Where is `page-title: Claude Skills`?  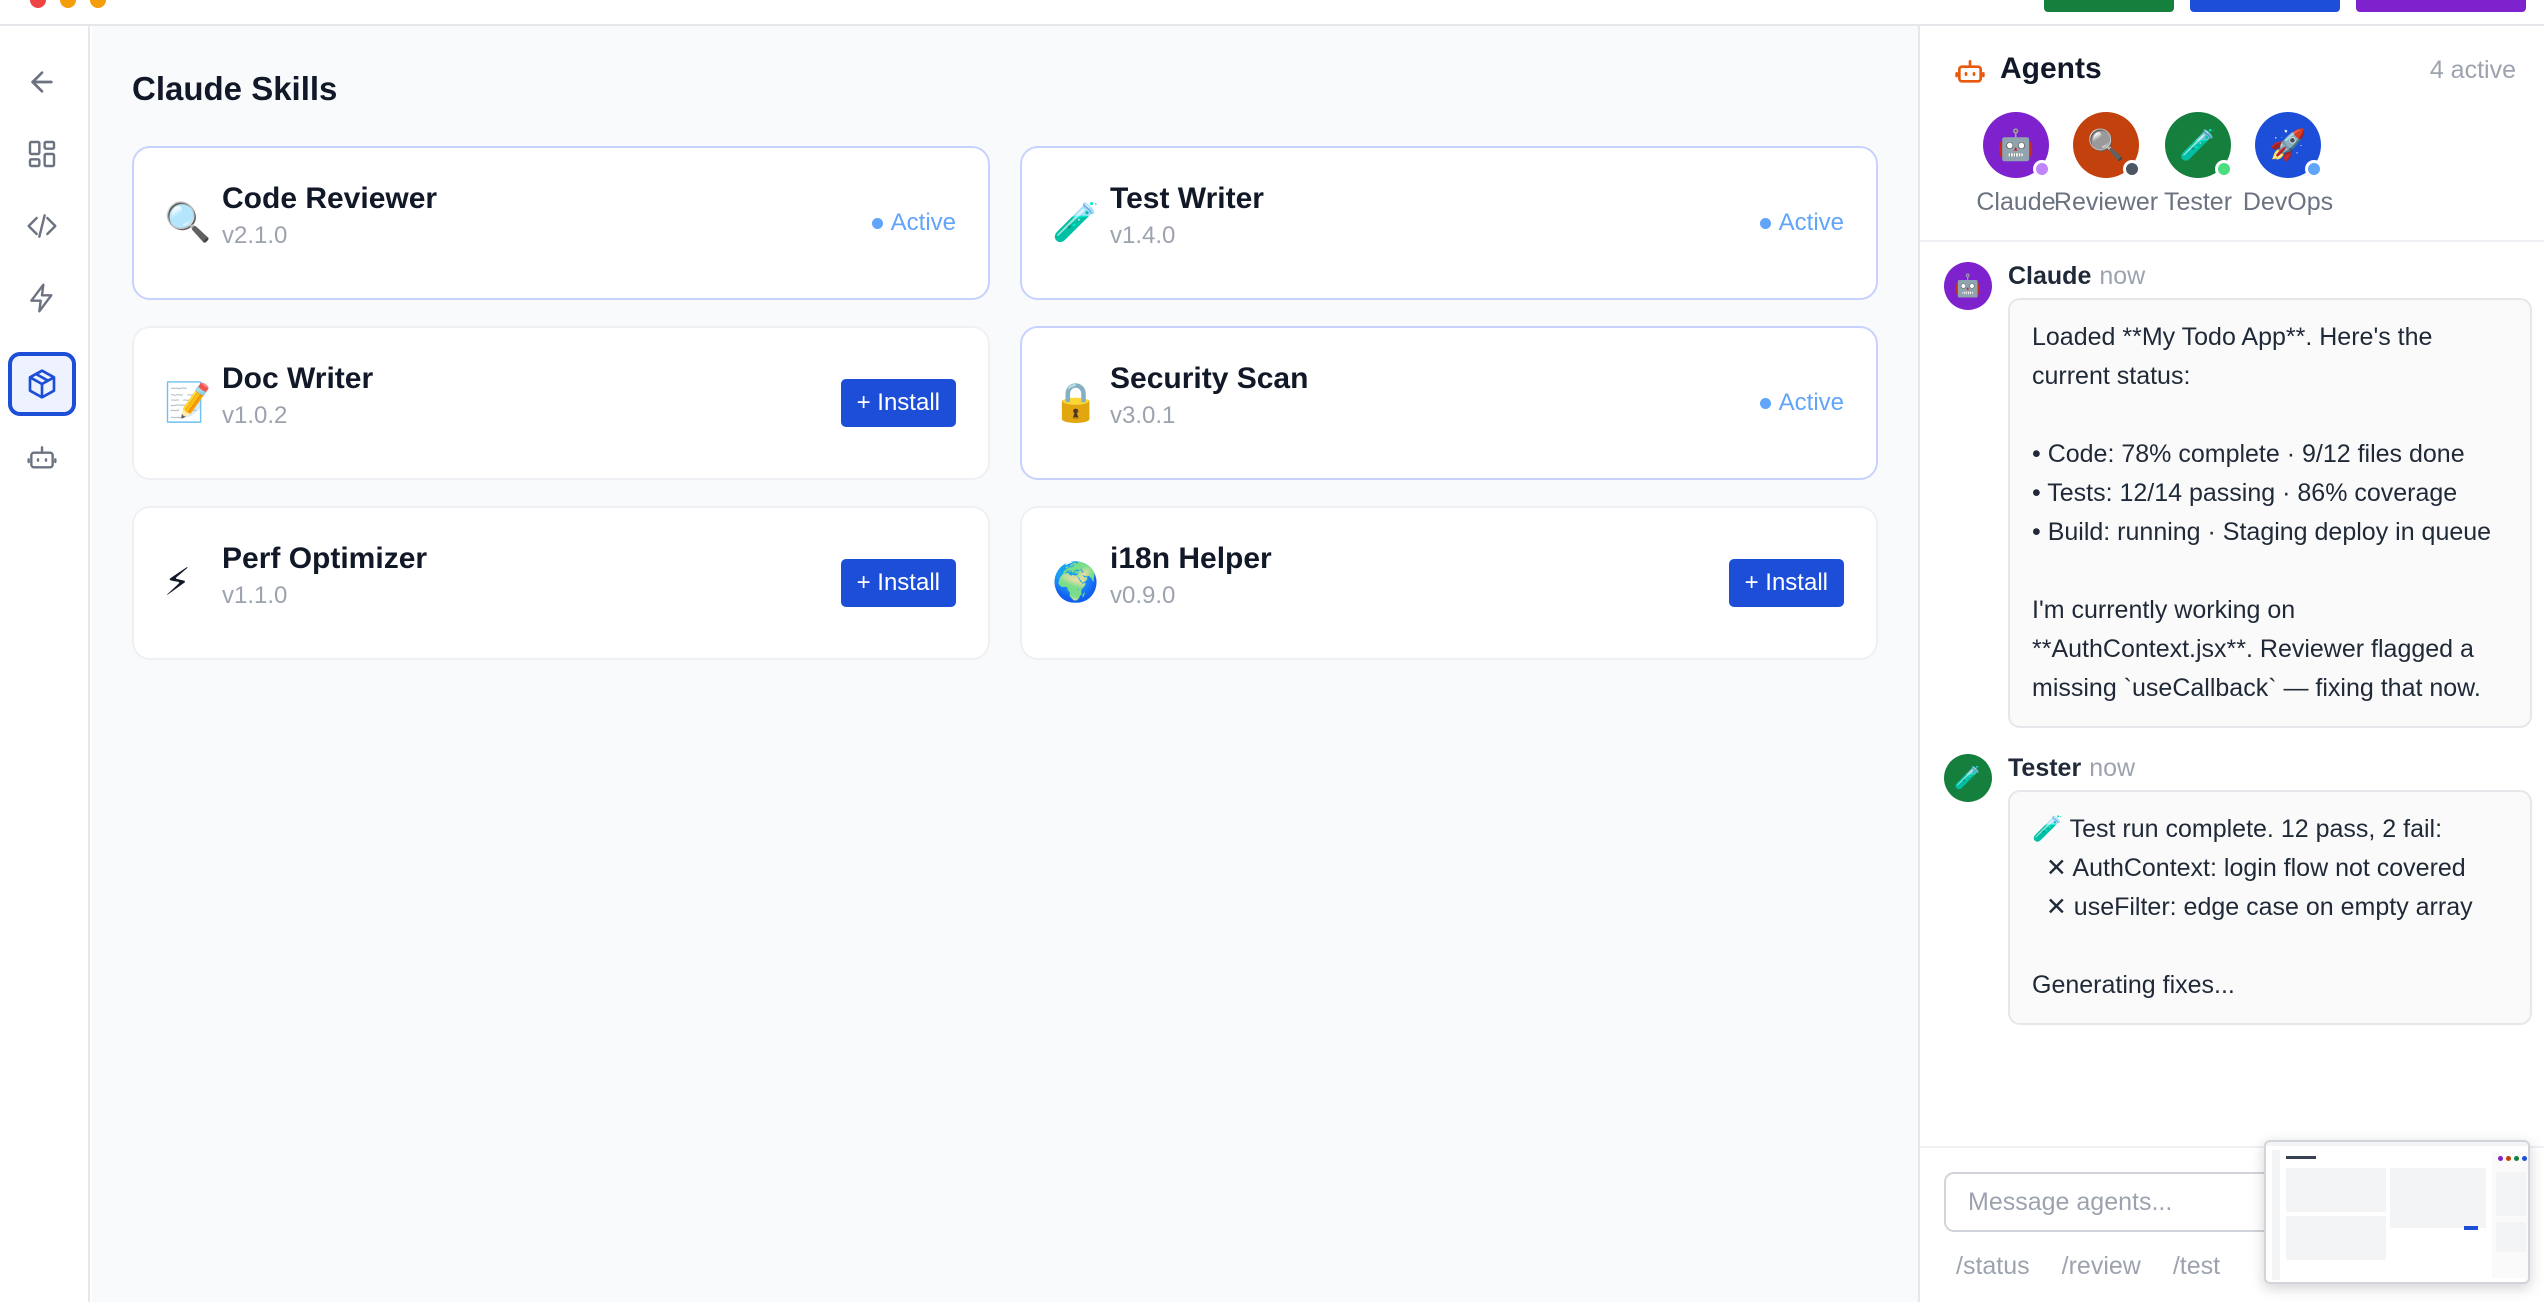 page-title: Claude Skills is located at coordinates (235, 88).